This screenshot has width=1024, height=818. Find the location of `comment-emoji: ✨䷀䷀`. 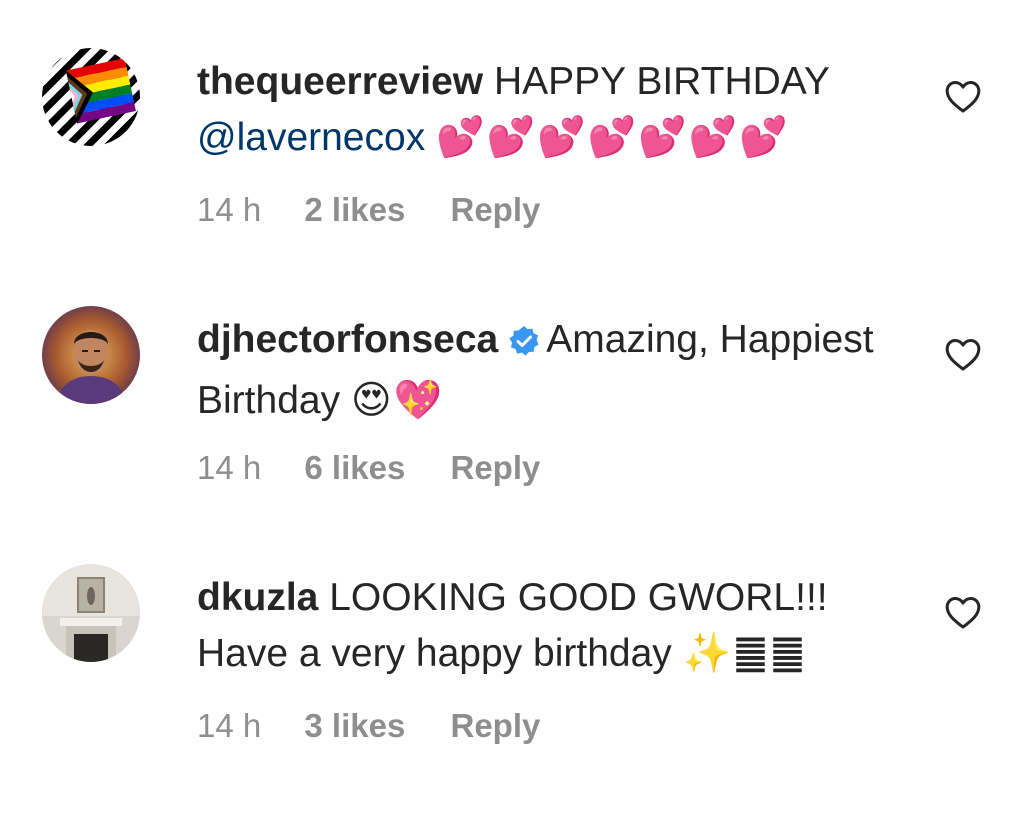

comment-emoji: ✨䷀䷀ is located at coordinates (745, 653).